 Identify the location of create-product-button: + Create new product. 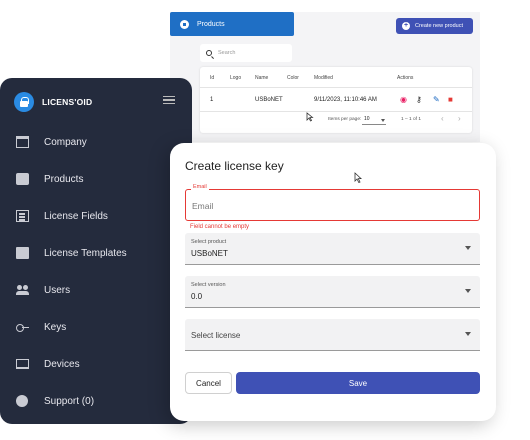
(434, 26).